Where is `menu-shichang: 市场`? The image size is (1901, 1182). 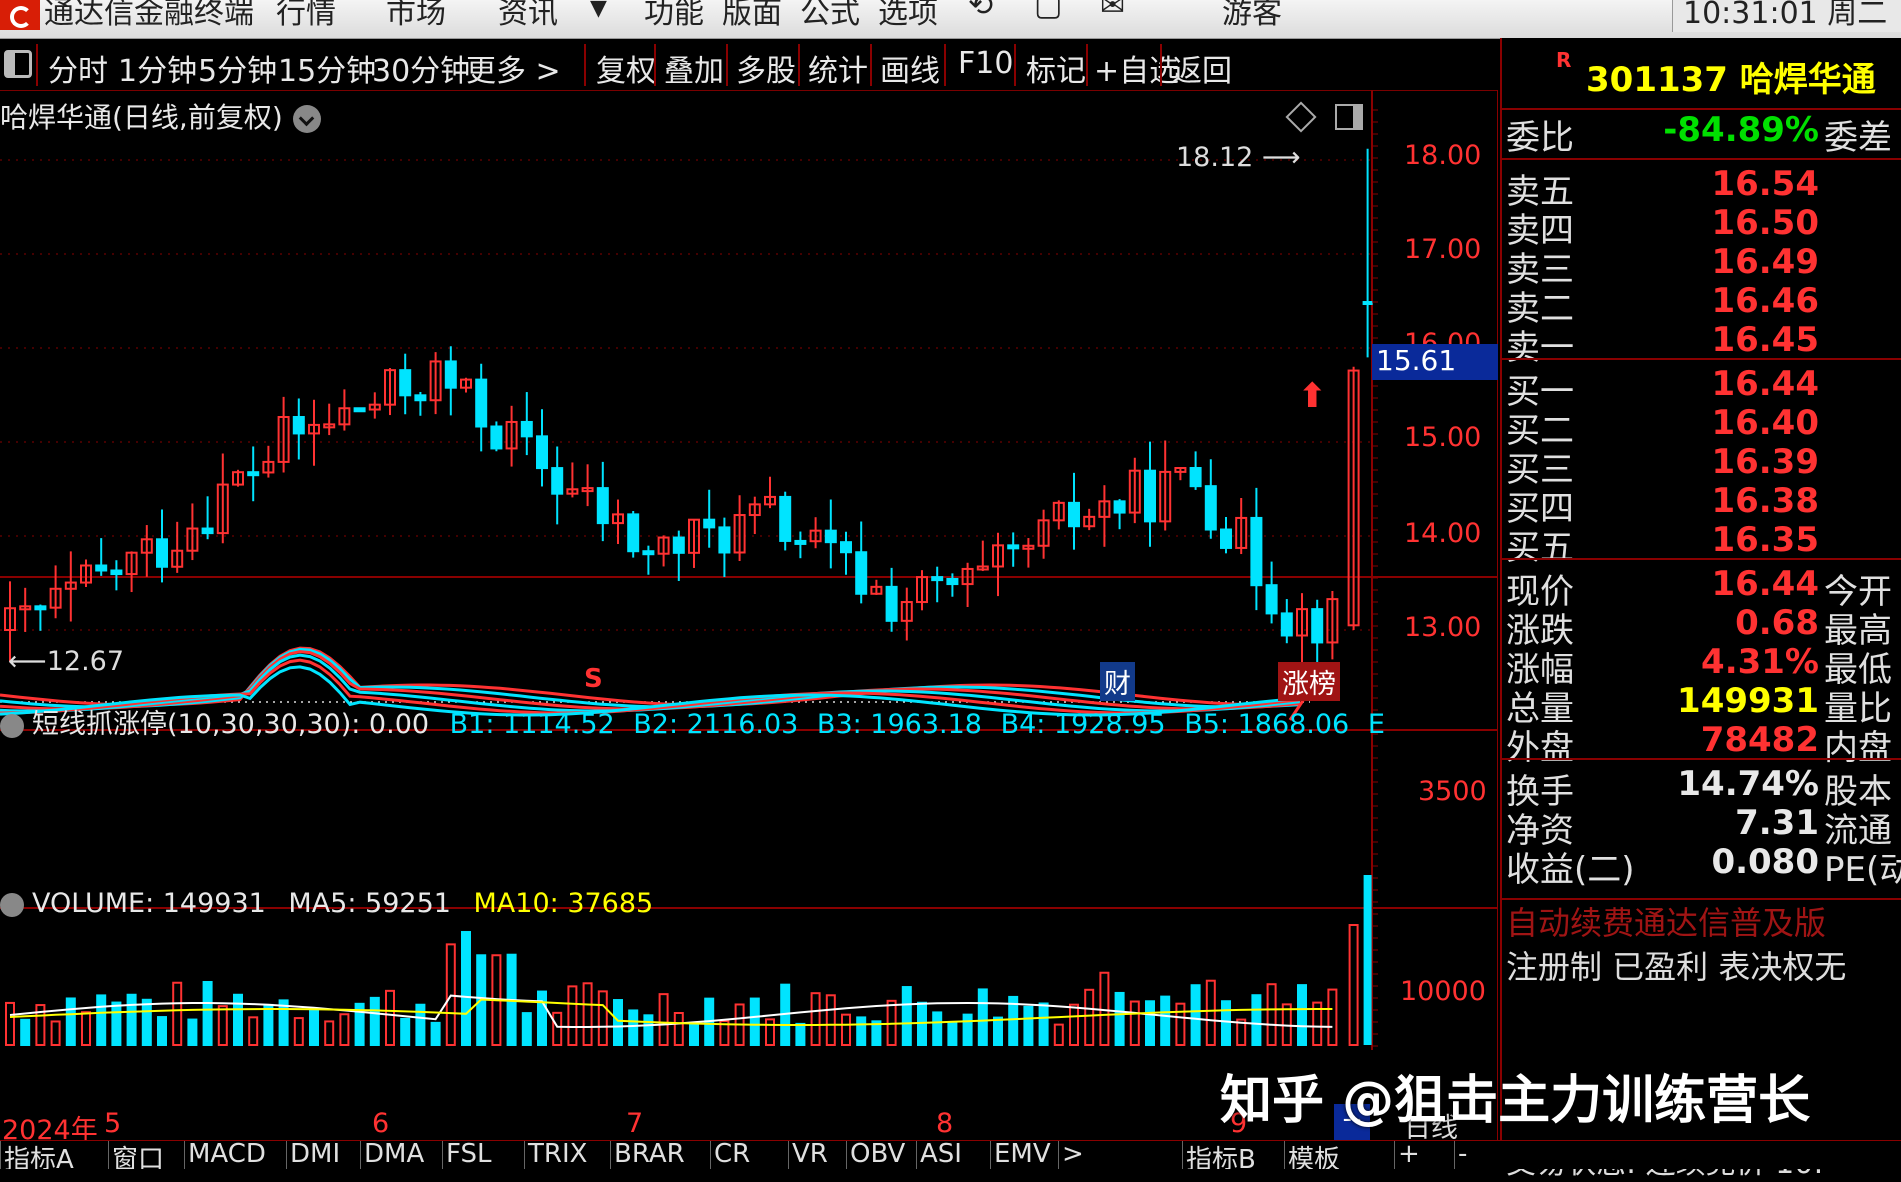
menu-shichang: 市场 is located at coordinates (416, 16).